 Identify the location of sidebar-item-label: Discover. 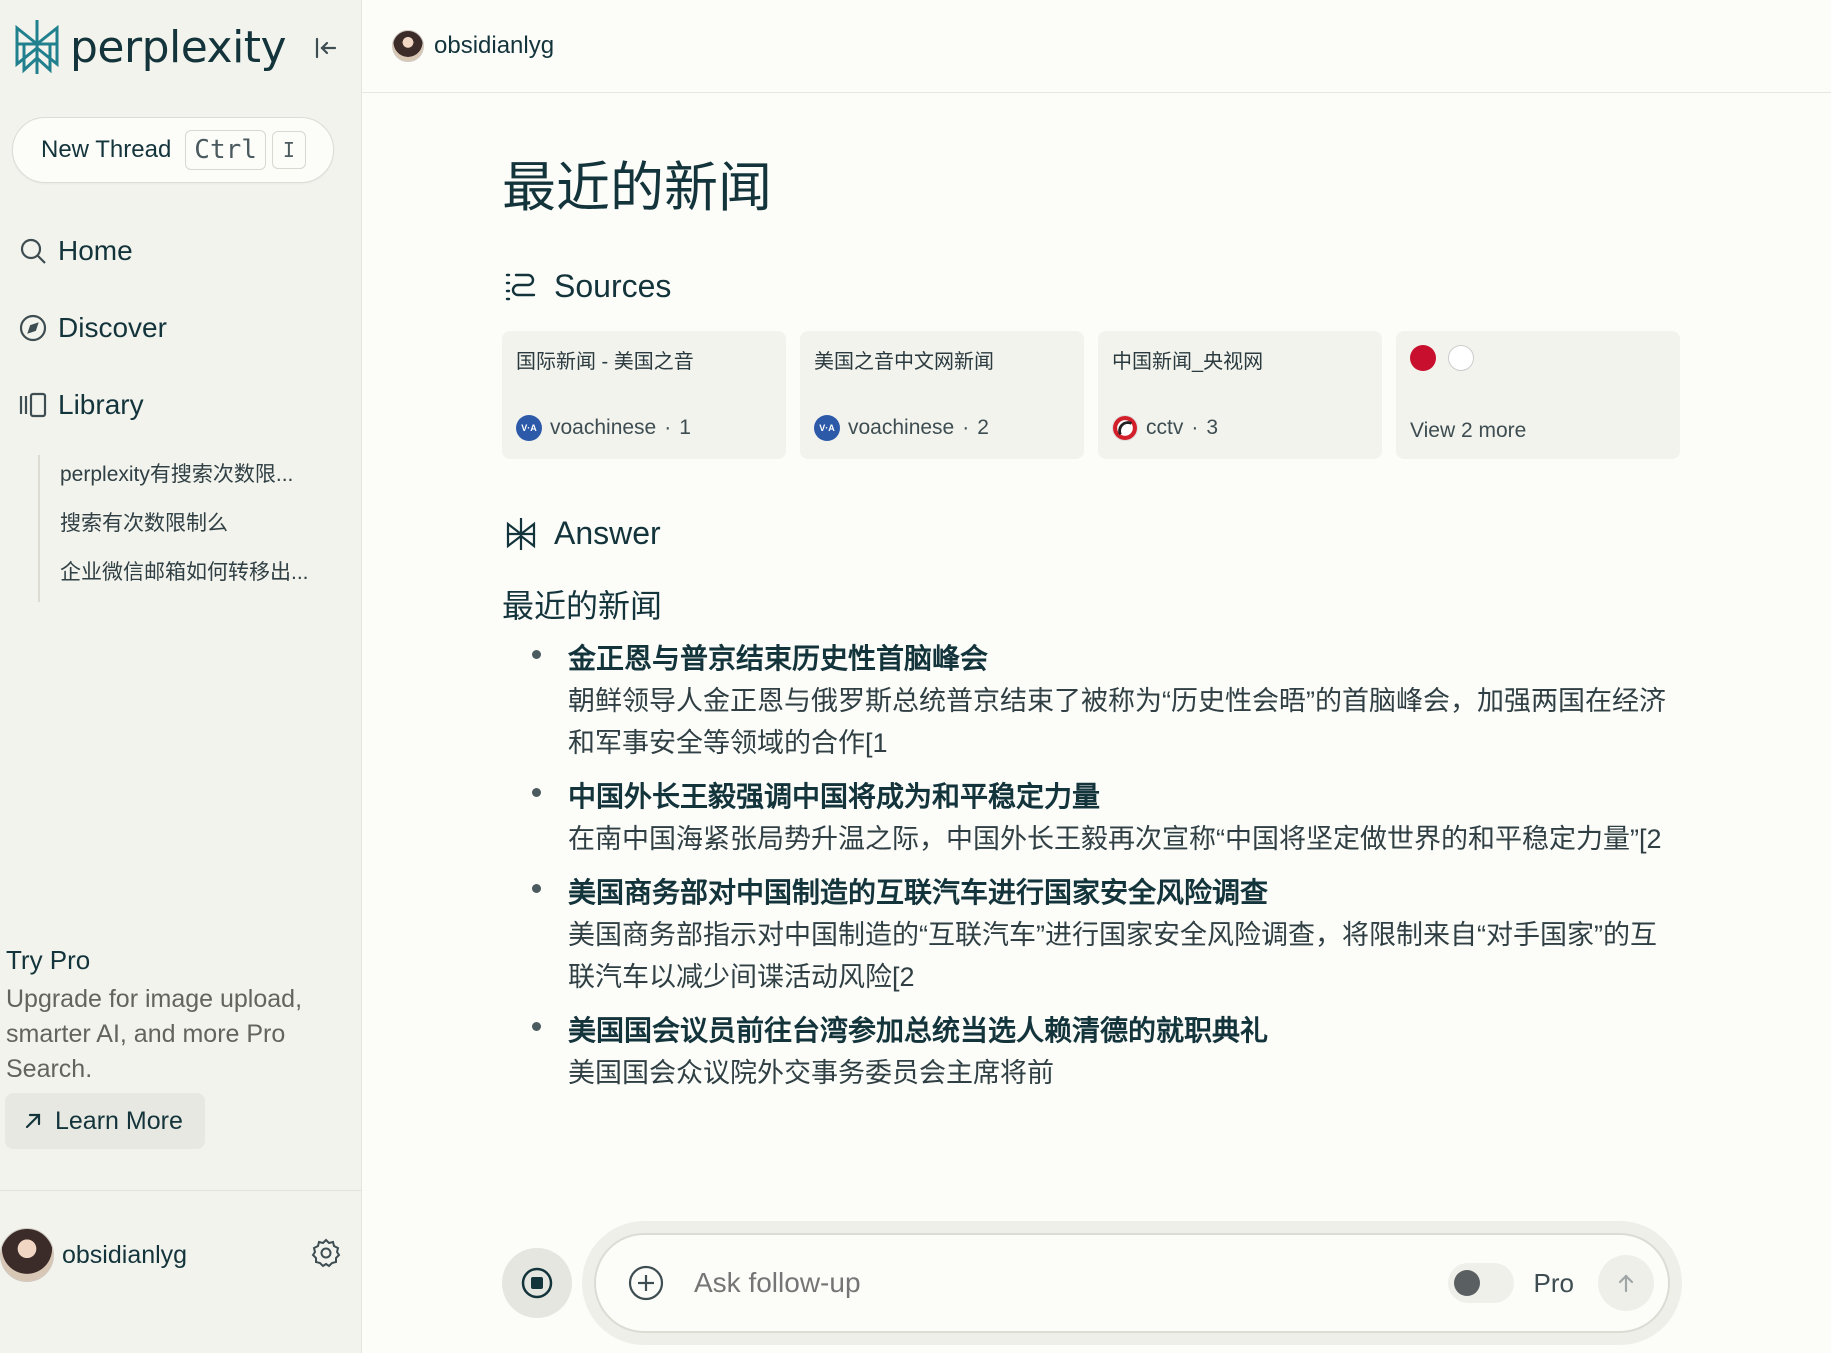
(112, 327).